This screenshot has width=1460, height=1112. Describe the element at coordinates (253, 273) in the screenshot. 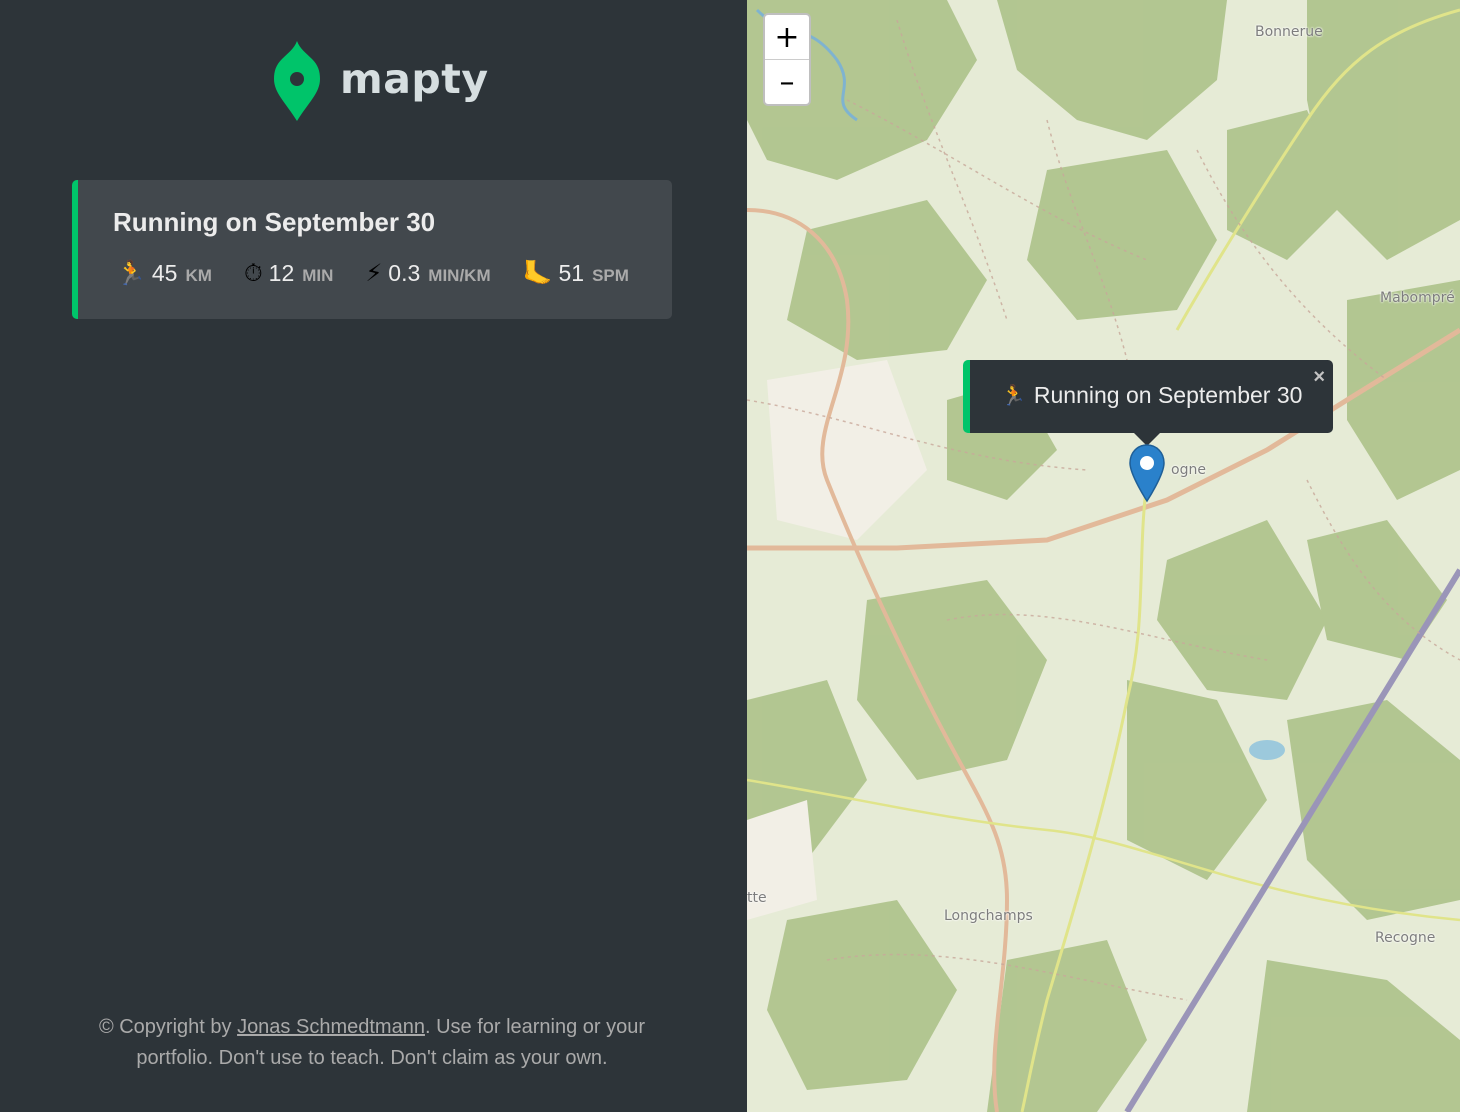

I see `stopwatch-icon: ⏱` at that location.